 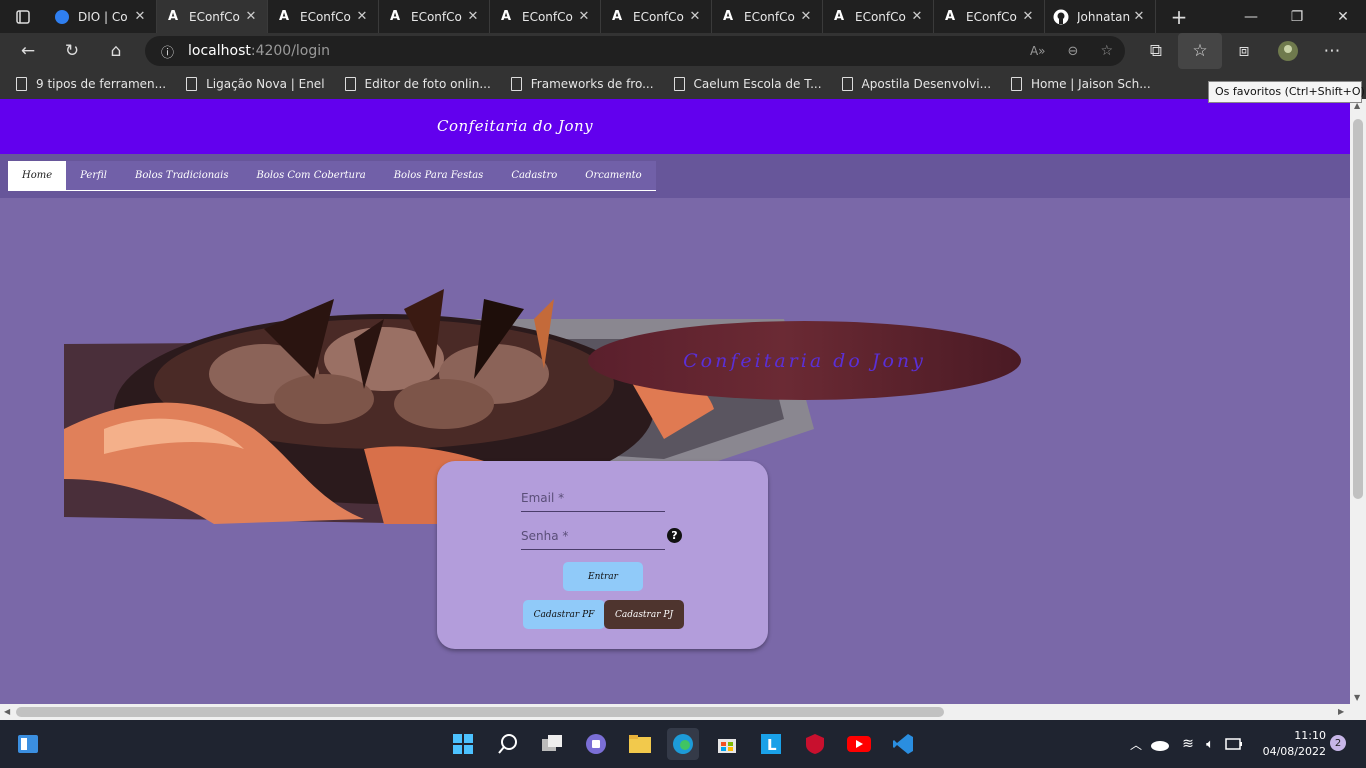 What do you see at coordinates (543, 498) in the screenshot?
I see `email-label: Email *` at bounding box center [543, 498].